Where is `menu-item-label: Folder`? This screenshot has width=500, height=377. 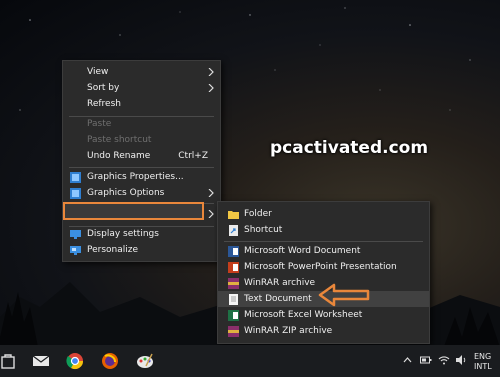
menu-item-label: Folder is located at coordinates (258, 214).